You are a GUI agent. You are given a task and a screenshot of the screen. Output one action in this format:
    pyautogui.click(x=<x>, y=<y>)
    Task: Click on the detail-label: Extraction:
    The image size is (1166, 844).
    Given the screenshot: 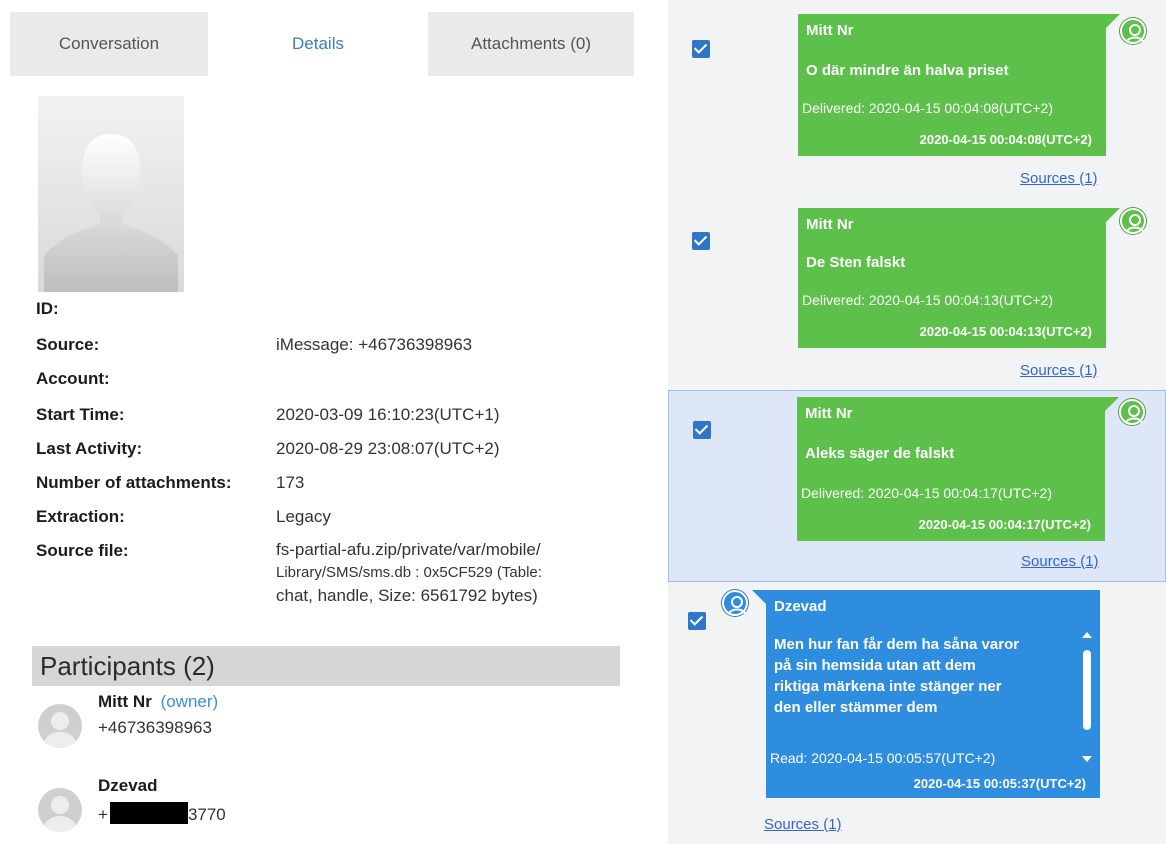 What is the action you would take?
    pyautogui.click(x=80, y=516)
    